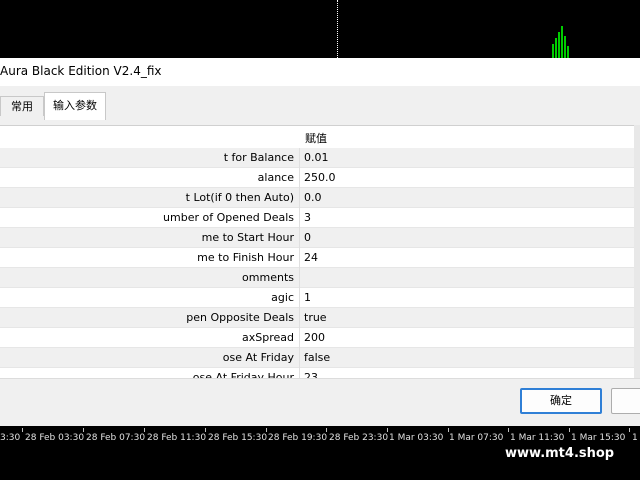  What do you see at coordinates (268, 277) in the screenshot?
I see `param-name: omments` at bounding box center [268, 277].